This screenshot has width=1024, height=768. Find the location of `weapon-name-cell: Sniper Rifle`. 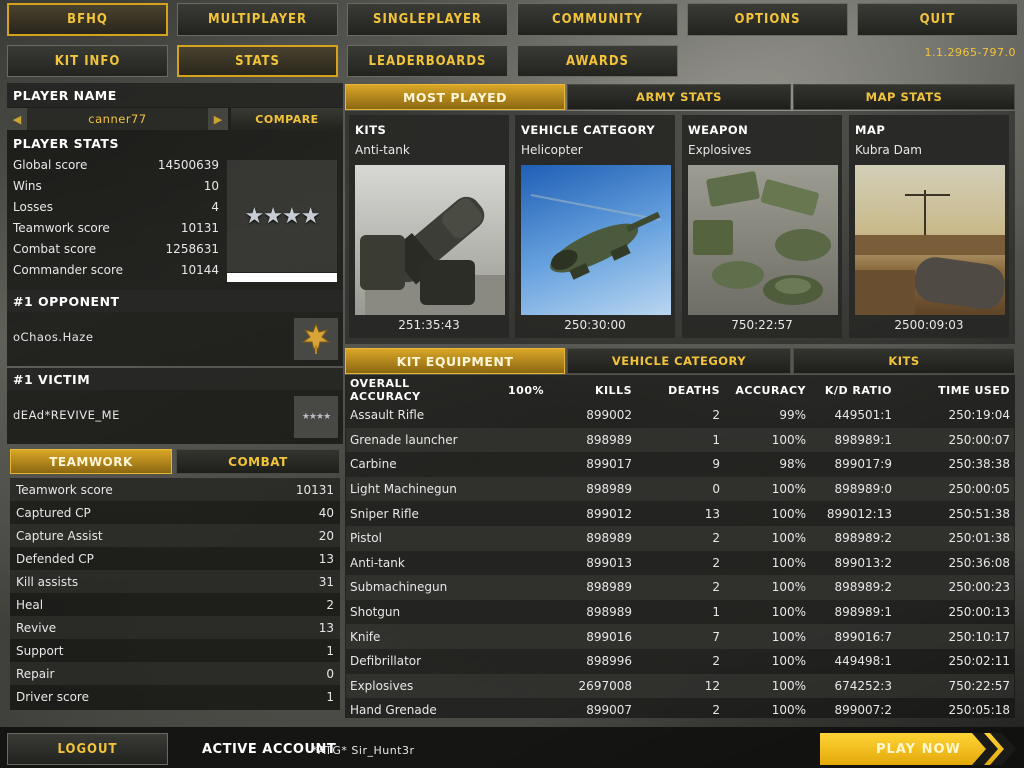

weapon-name-cell: Sniper Rifle is located at coordinates (384, 513).